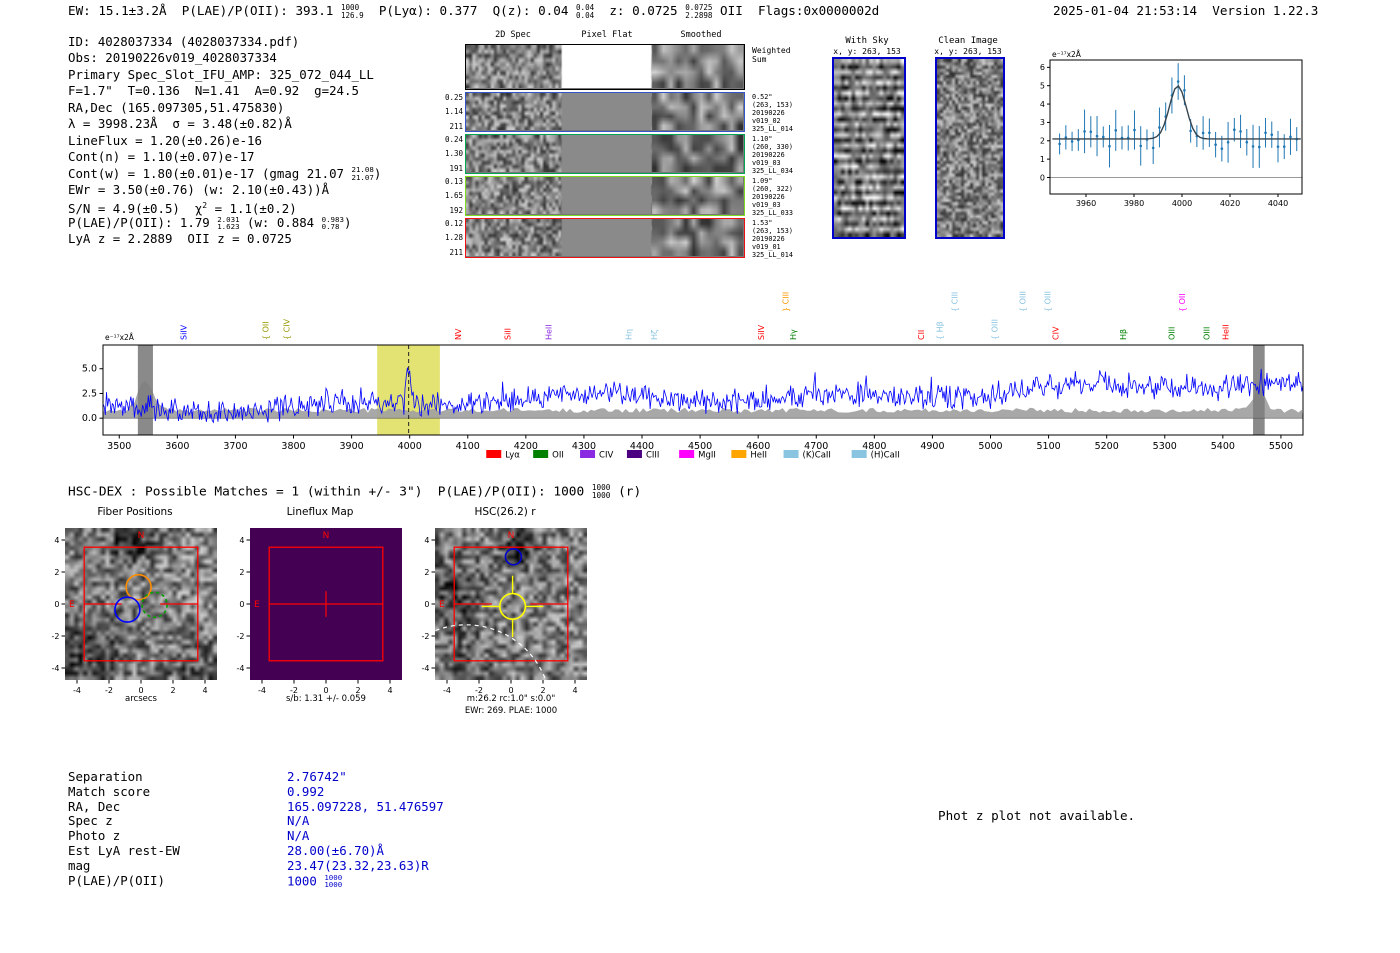 This screenshot has width=1400, height=953. Describe the element at coordinates (607, 35) in the screenshot. I see `column-title-pixel-flat: Pixel Flat` at that location.